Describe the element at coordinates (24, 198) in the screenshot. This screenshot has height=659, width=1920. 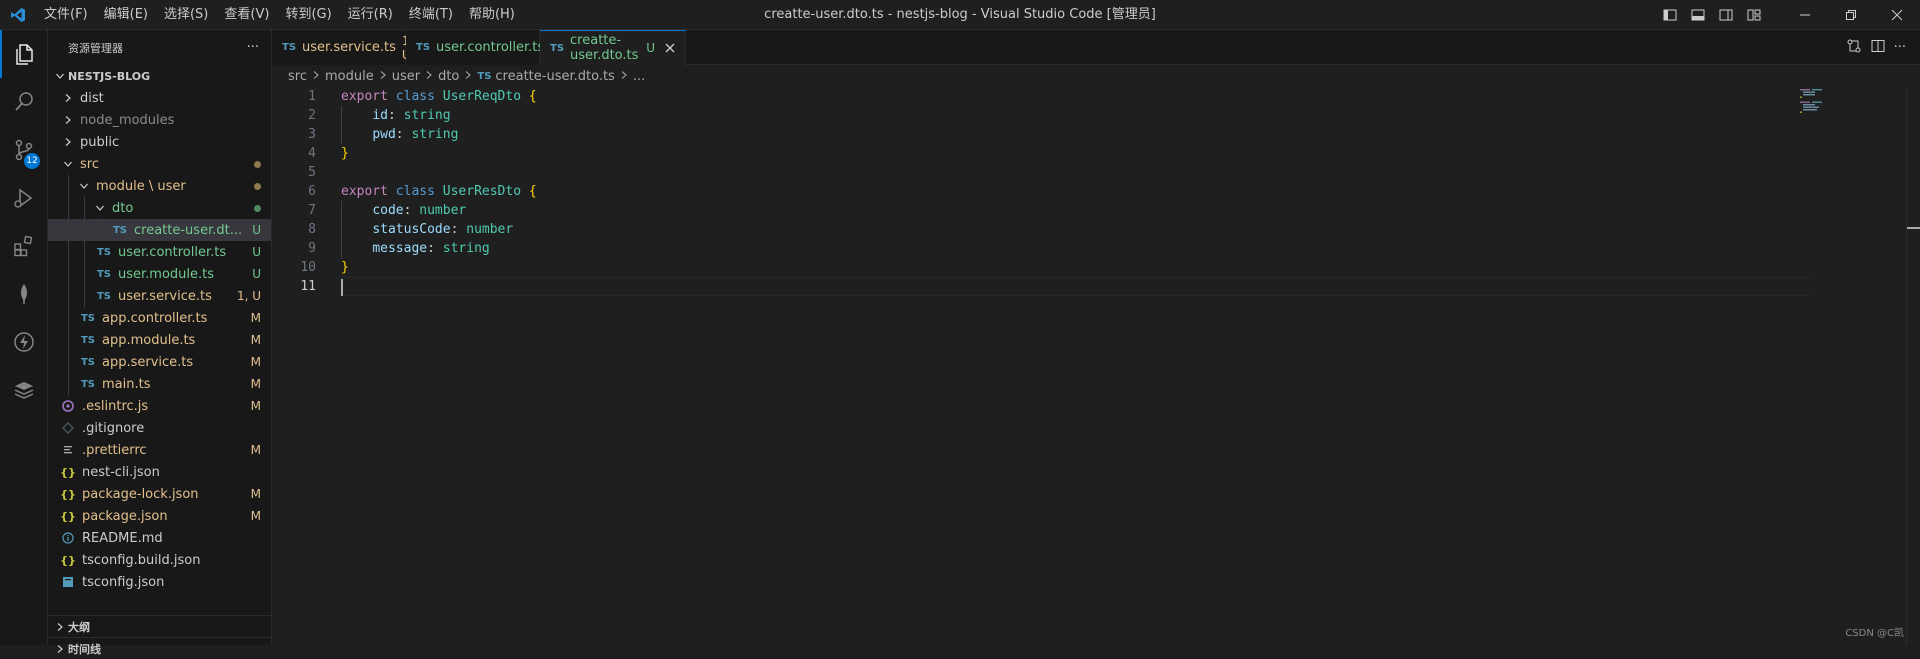
I see `run-debug-icon` at that location.